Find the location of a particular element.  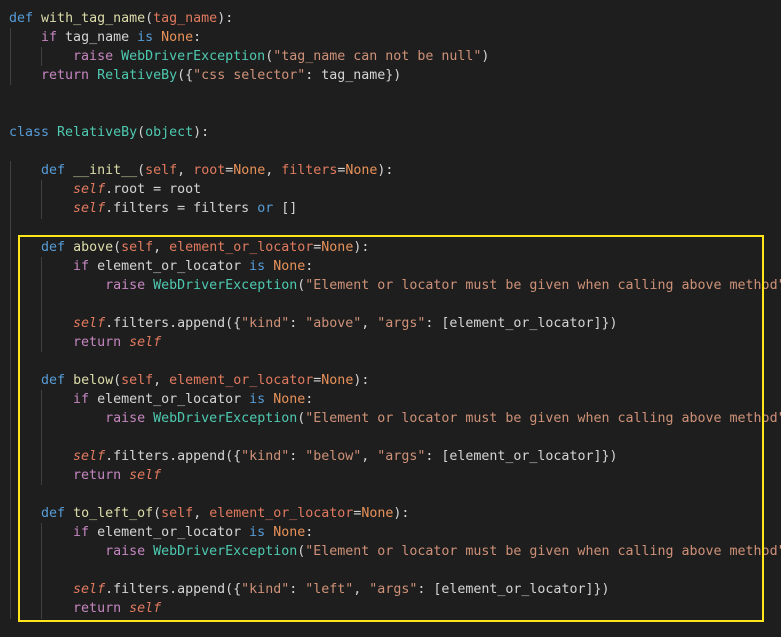

code-token: ) is located at coordinates (485, 57).